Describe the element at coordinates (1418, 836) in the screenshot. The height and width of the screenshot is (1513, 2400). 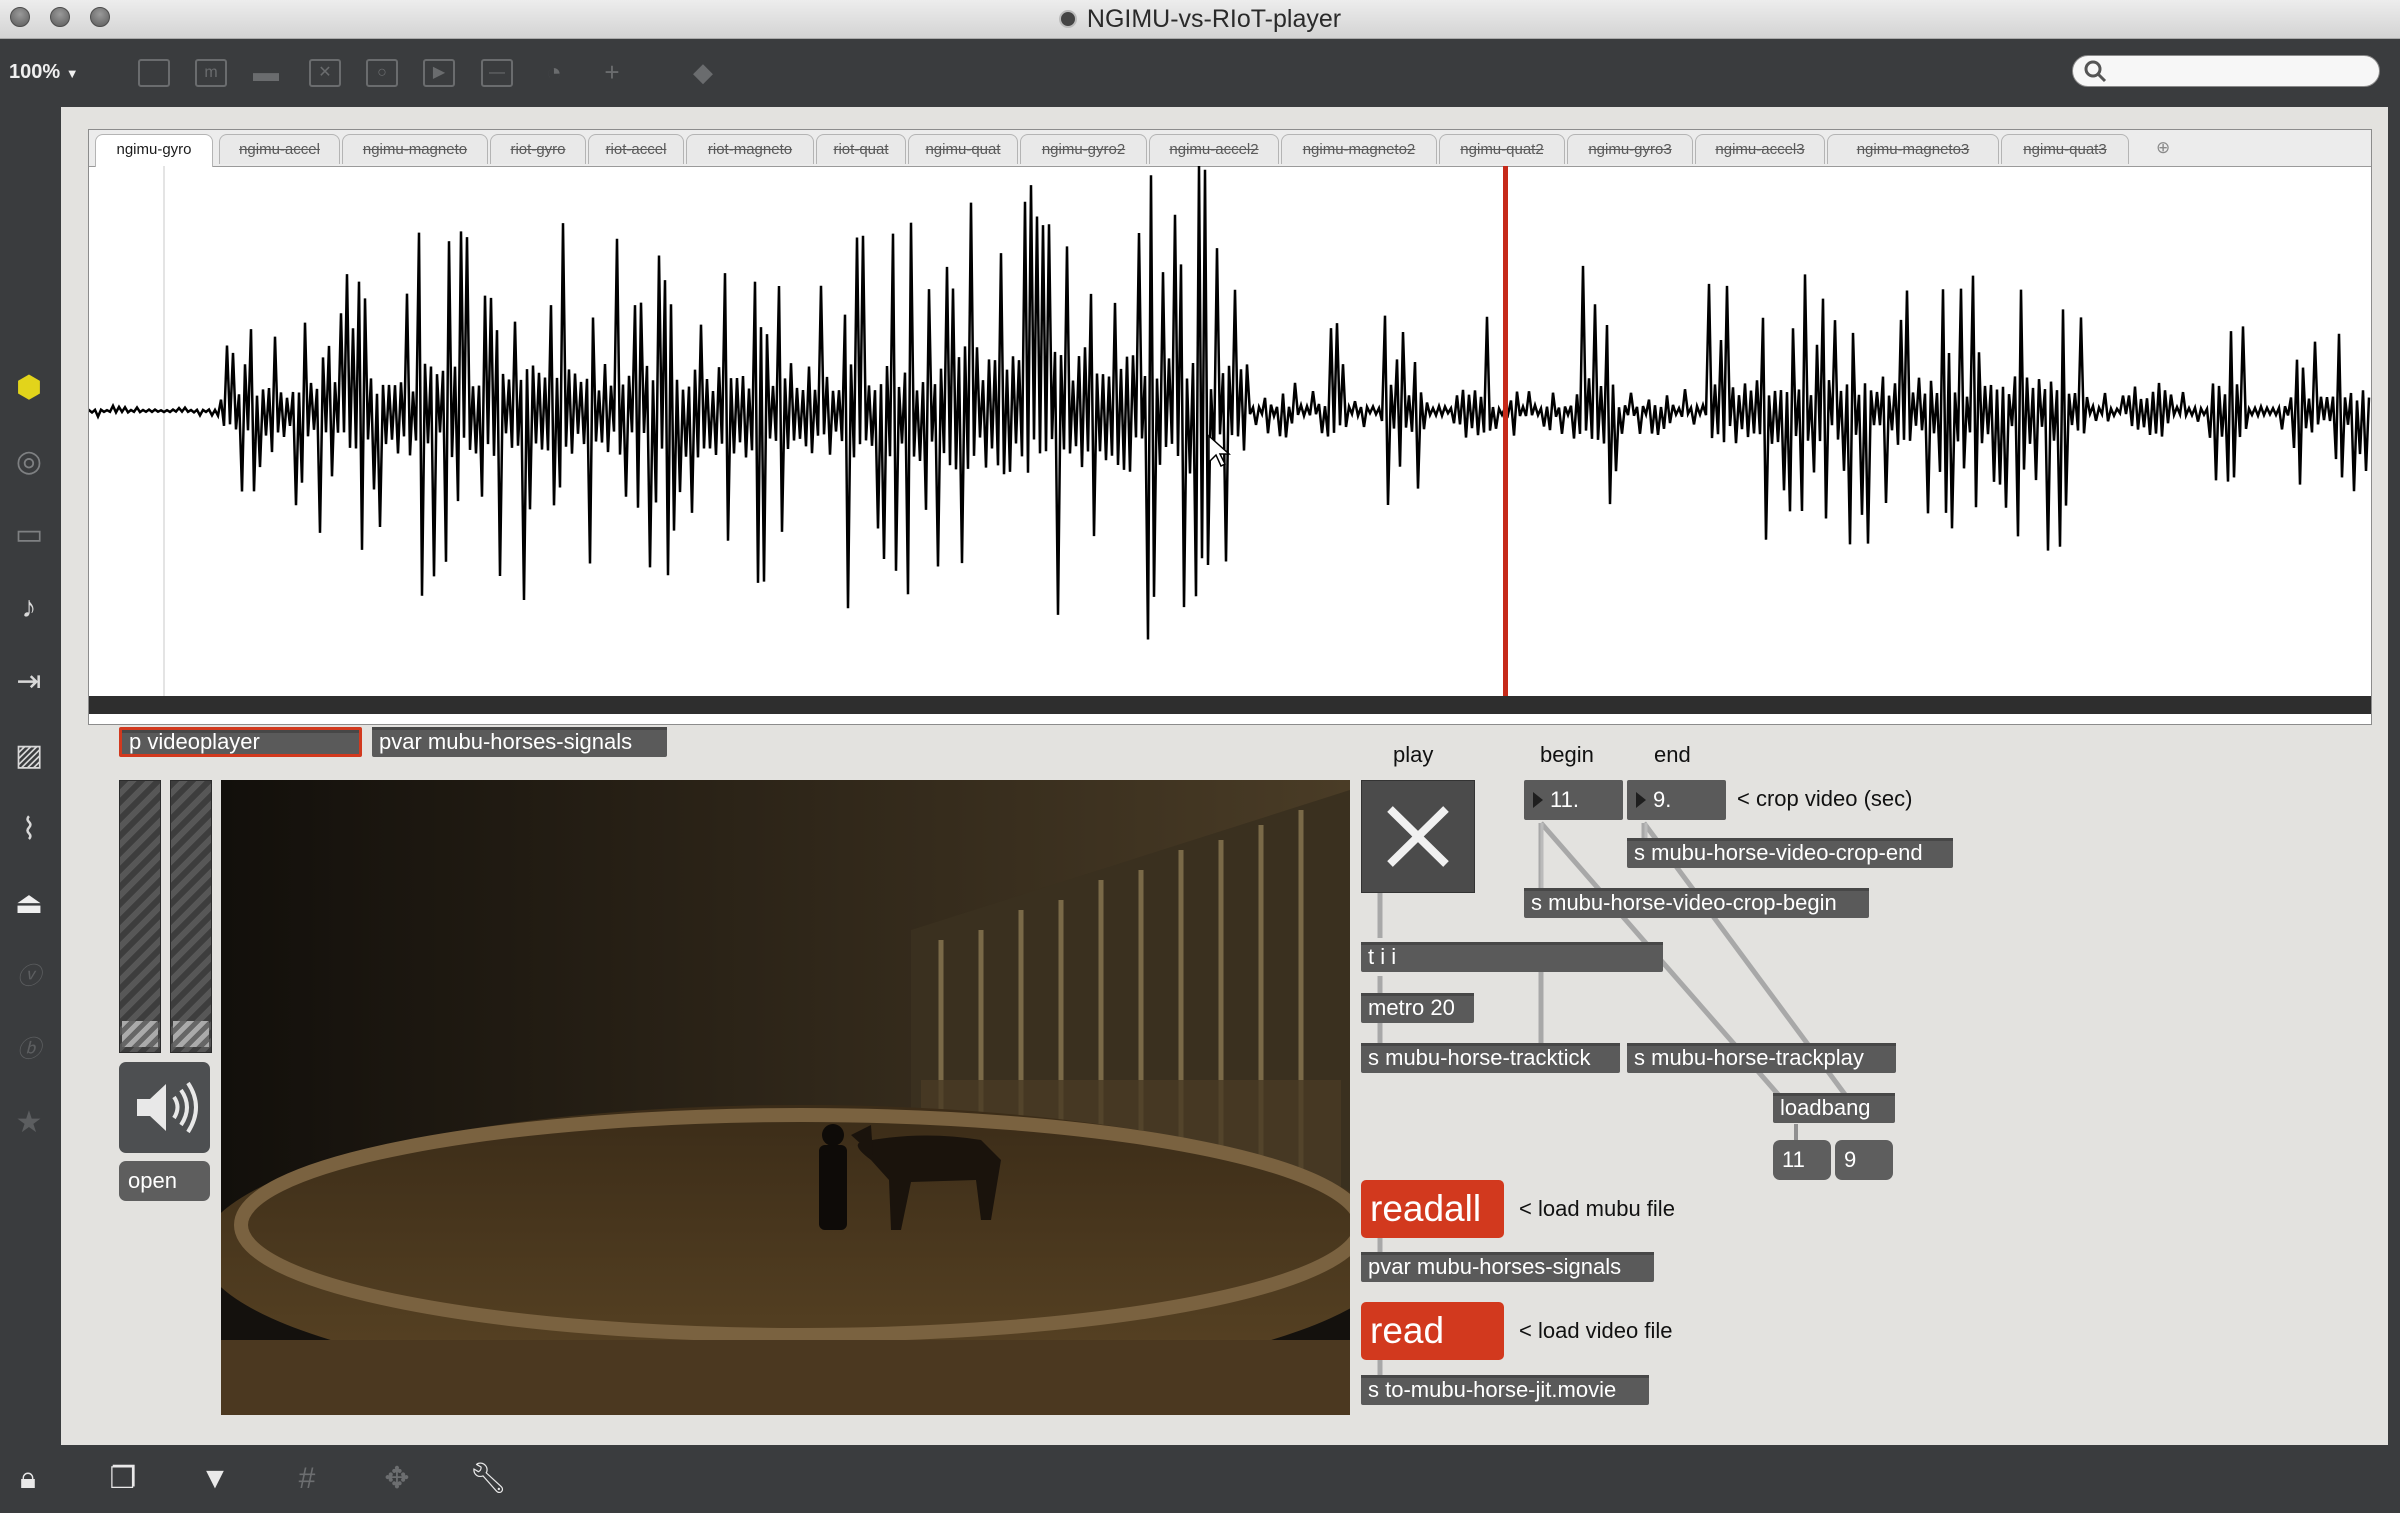
I see `play-toggle` at that location.